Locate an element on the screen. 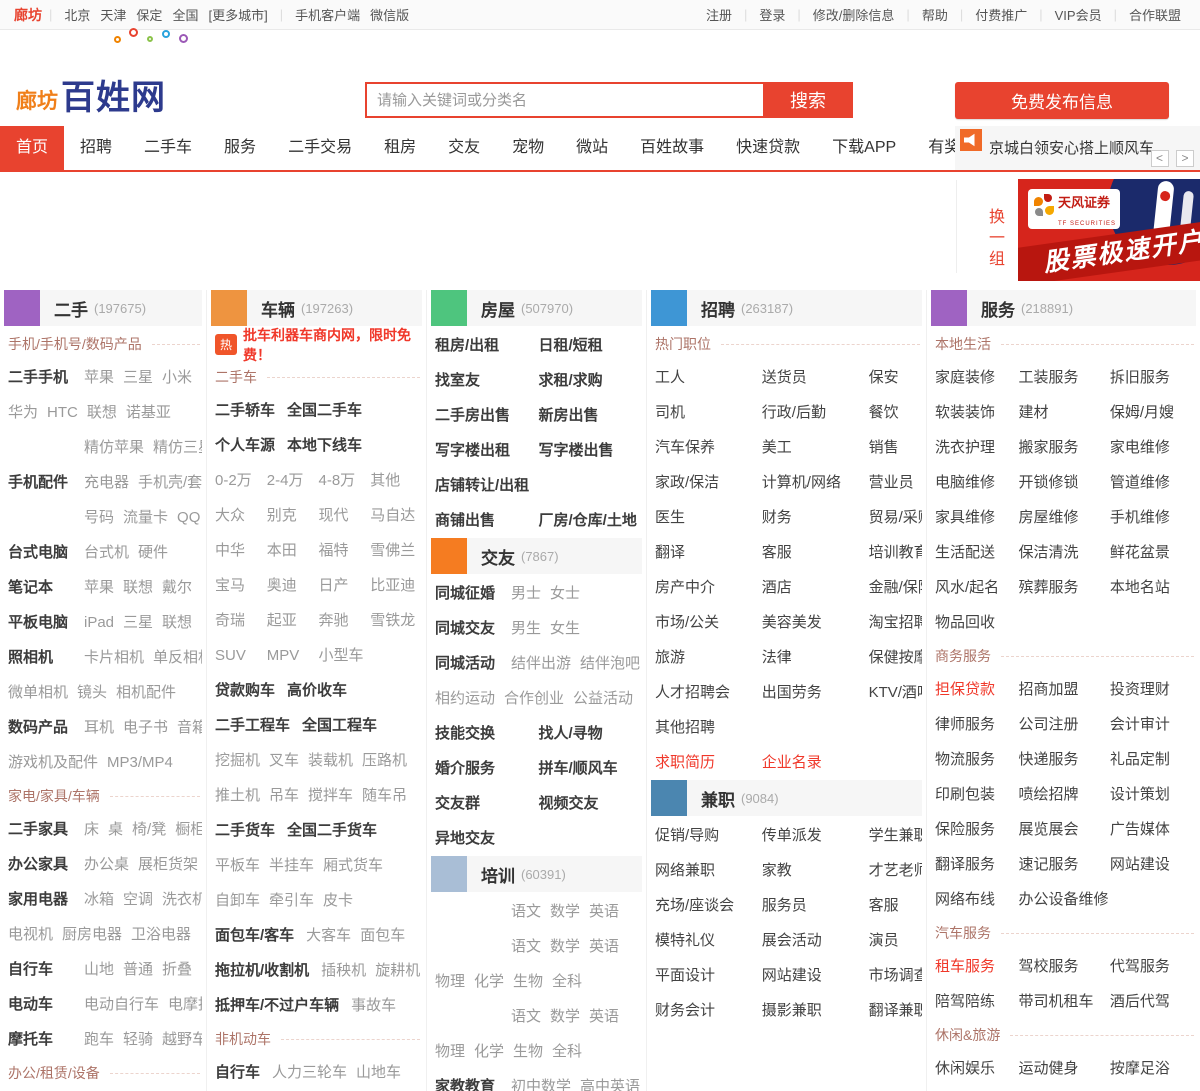 The height and width of the screenshot is (1091, 1200). category-link: 出国劳务 is located at coordinates (815, 692).